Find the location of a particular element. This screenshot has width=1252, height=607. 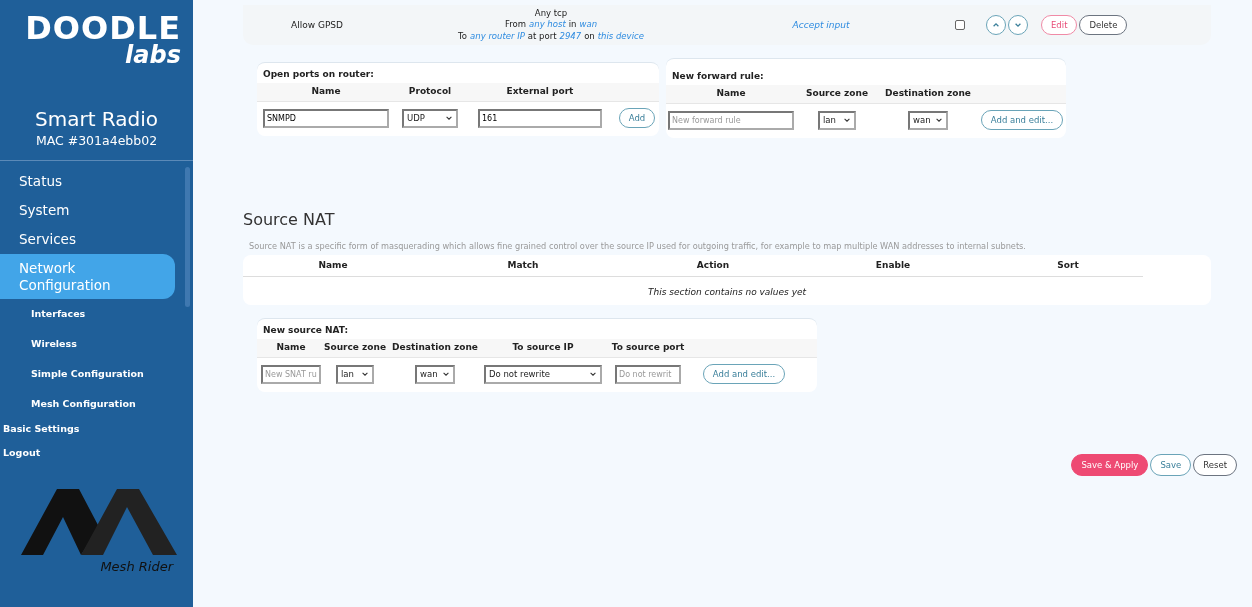

brand-logo-subtext: labs is located at coordinates (153, 55).